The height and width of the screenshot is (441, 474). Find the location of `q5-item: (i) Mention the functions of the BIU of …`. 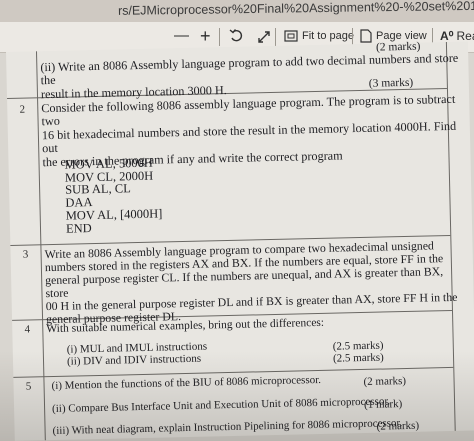

q5-item: (i) Mention the functions of the BIU of … is located at coordinates (186, 383).